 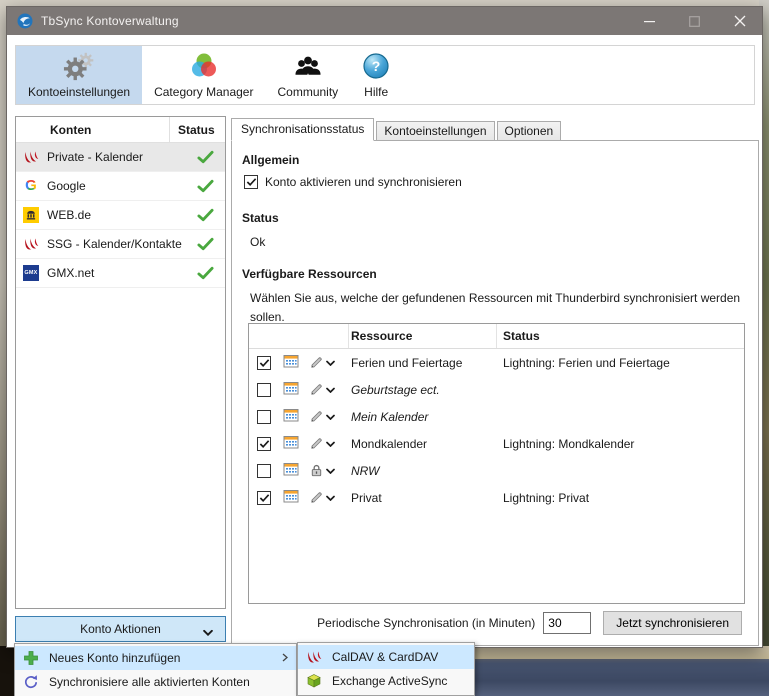 What do you see at coordinates (384, 21) in the screenshot?
I see `titlebar: TbSync Kontoverwaltung` at bounding box center [384, 21].